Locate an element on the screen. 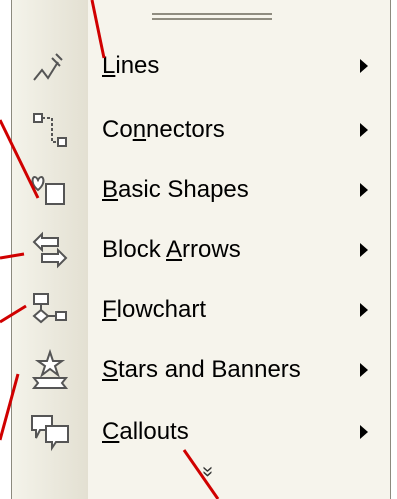 Image resolution: width=397 pixels, height=499 pixels. menu-item-connectors: Connectors is located at coordinates (201, 130).